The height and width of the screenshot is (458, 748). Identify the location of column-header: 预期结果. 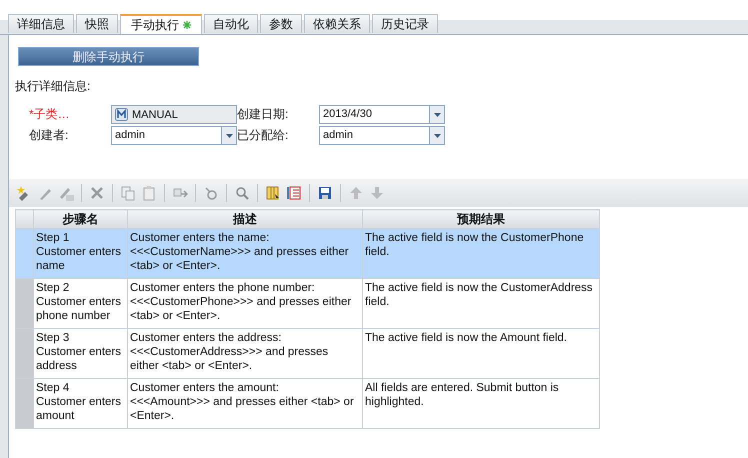
(481, 219).